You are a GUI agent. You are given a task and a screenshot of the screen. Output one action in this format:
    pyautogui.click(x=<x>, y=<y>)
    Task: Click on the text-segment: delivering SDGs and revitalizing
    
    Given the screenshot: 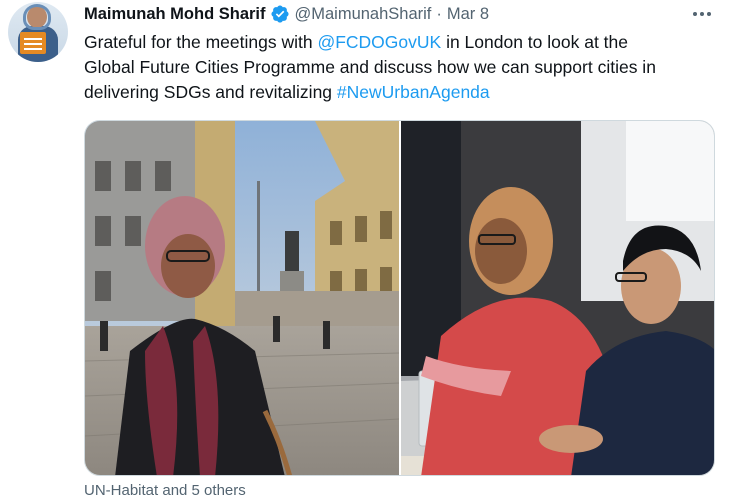 What is the action you would take?
    pyautogui.click(x=210, y=92)
    